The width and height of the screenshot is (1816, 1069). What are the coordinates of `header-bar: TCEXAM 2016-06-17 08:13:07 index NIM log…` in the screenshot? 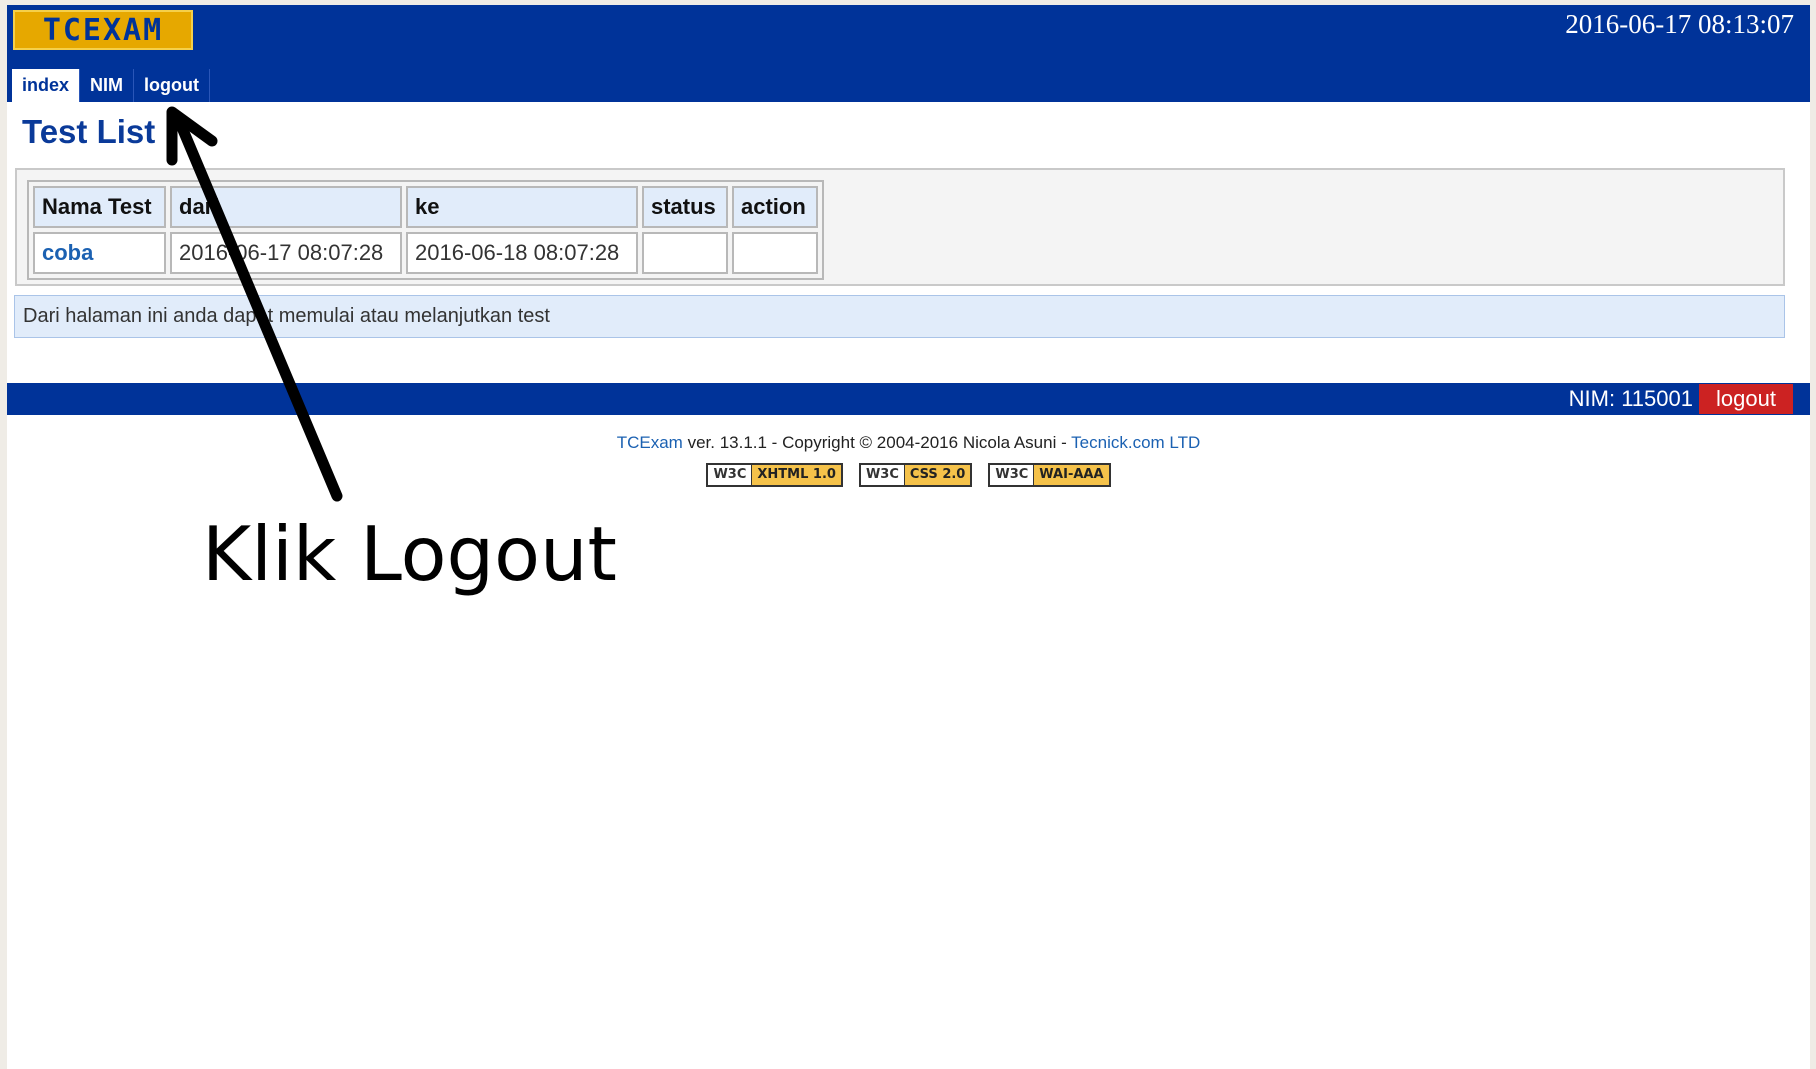 It's located at (908, 53).